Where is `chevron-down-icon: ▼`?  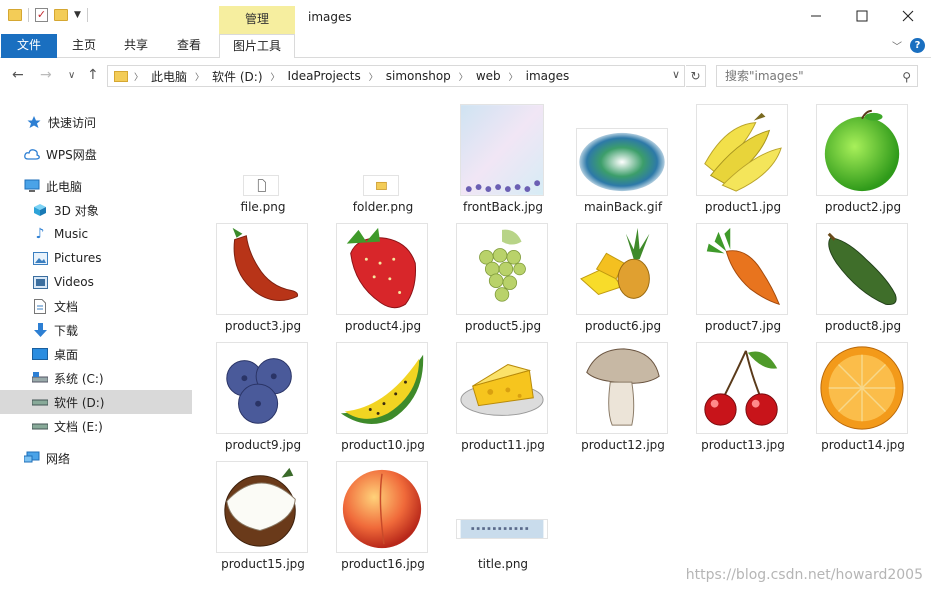
chevron-down-icon: ▼ is located at coordinates (77, 15).